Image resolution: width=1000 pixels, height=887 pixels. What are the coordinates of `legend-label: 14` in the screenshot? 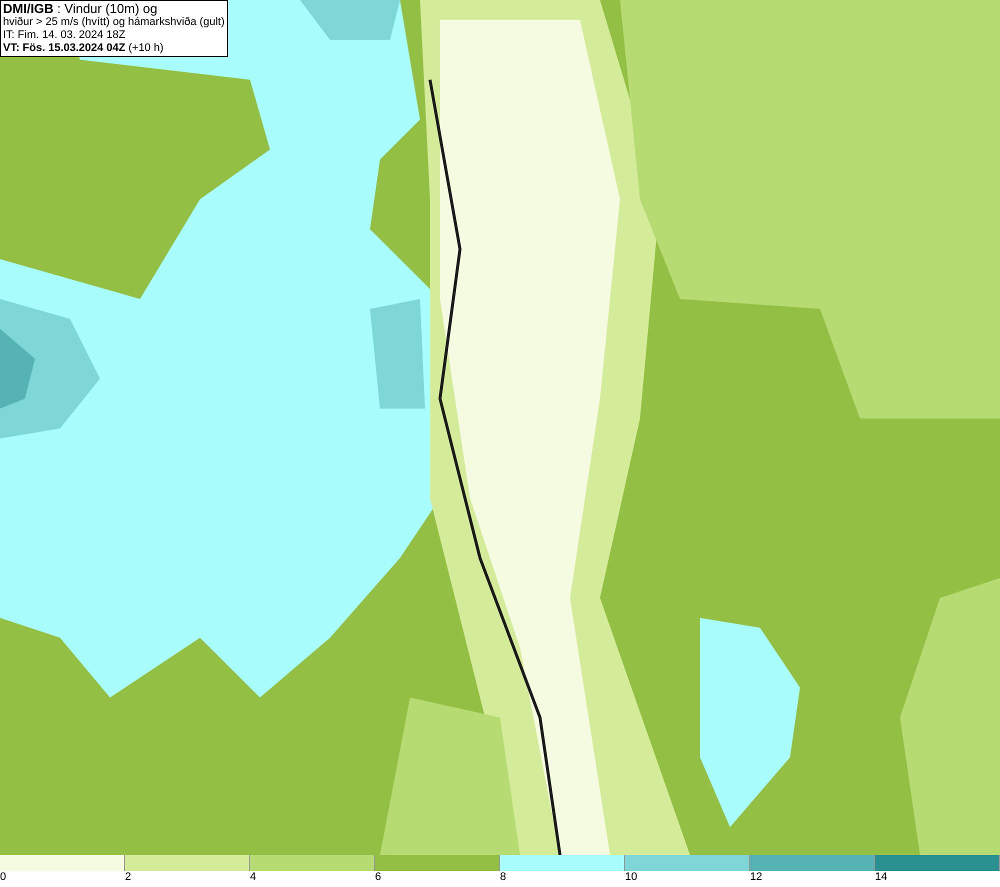 It's located at (881, 877).